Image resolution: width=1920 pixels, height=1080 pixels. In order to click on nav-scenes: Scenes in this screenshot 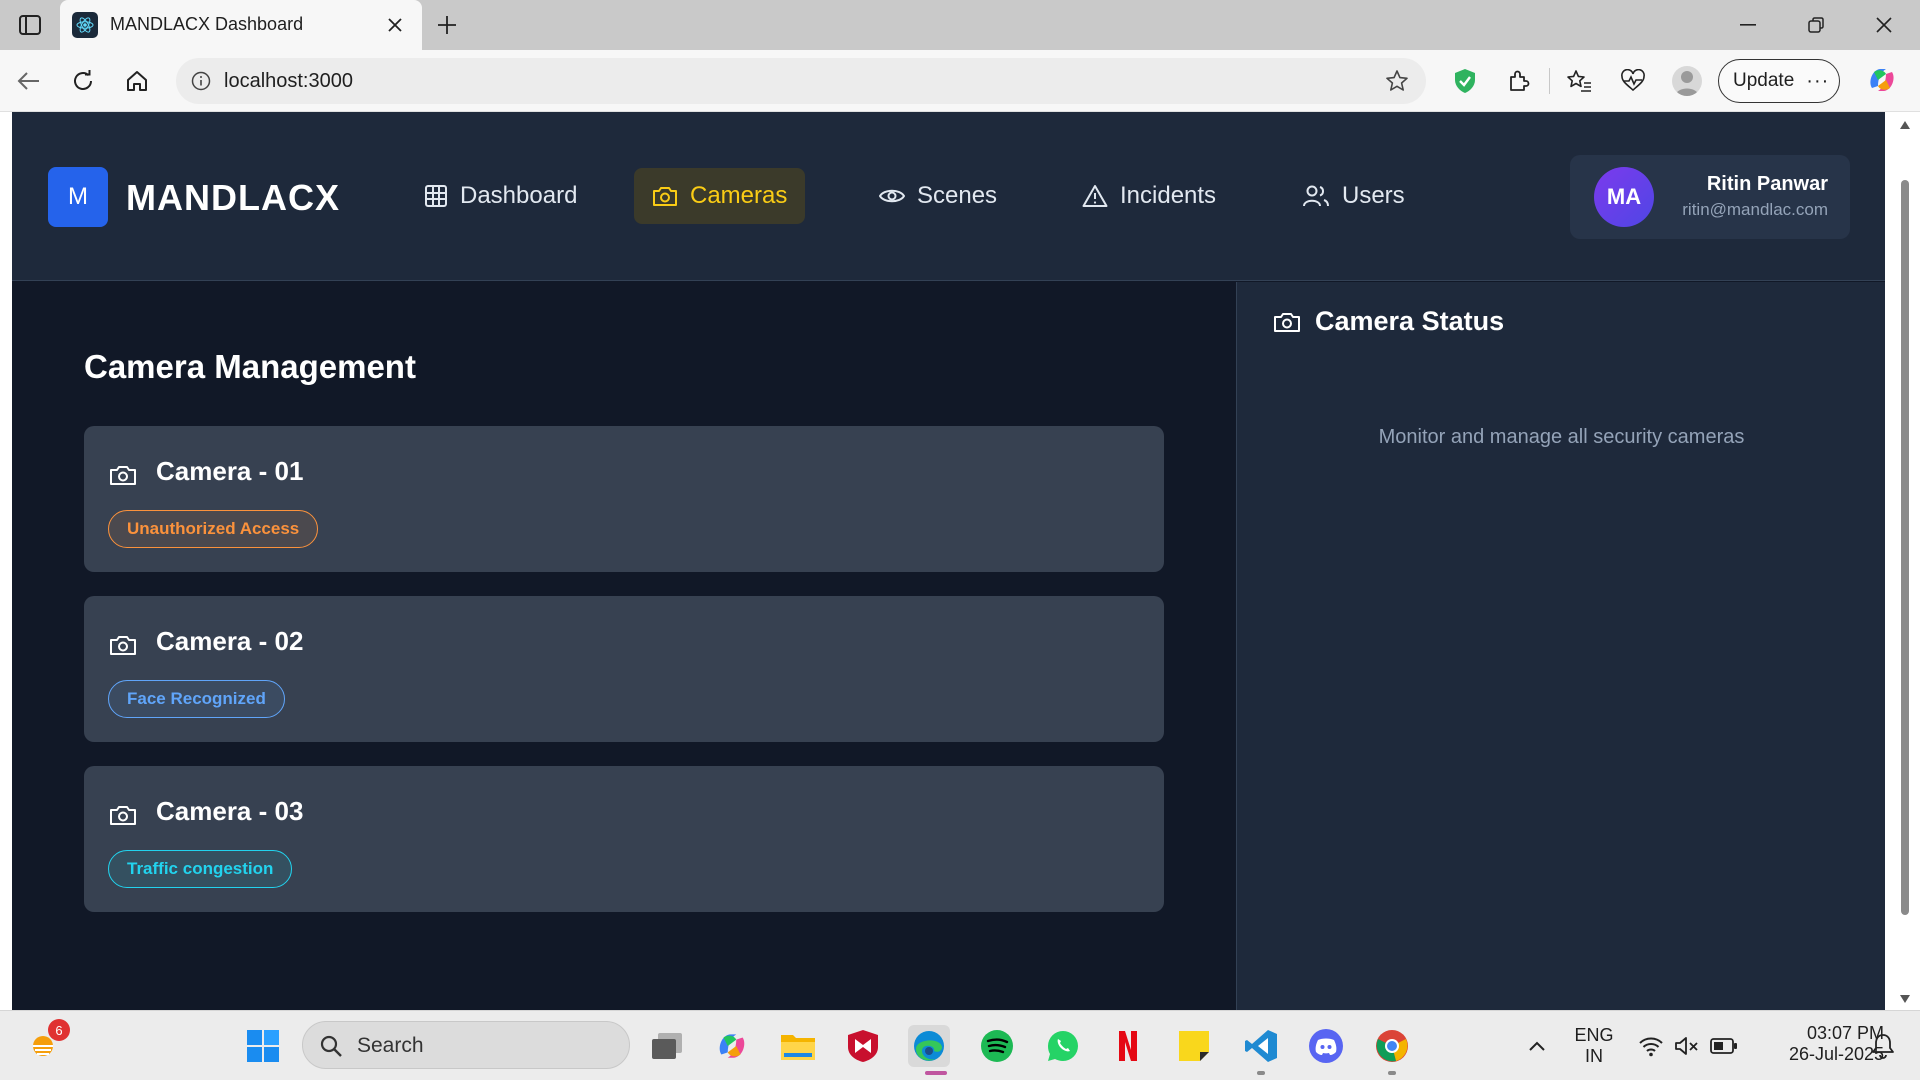, I will do `click(938, 196)`.